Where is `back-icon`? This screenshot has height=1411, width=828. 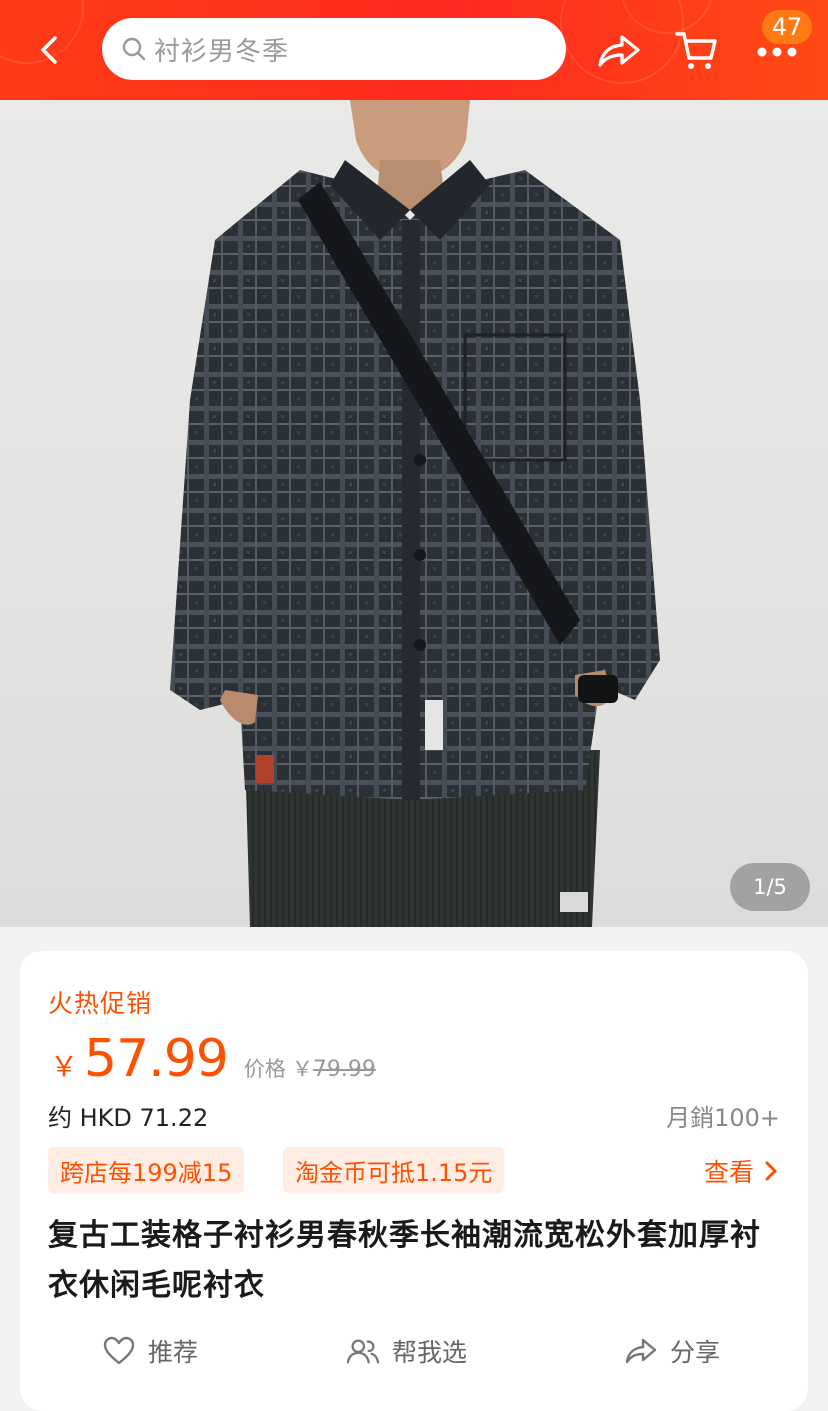
back-icon is located at coordinates (50, 52).